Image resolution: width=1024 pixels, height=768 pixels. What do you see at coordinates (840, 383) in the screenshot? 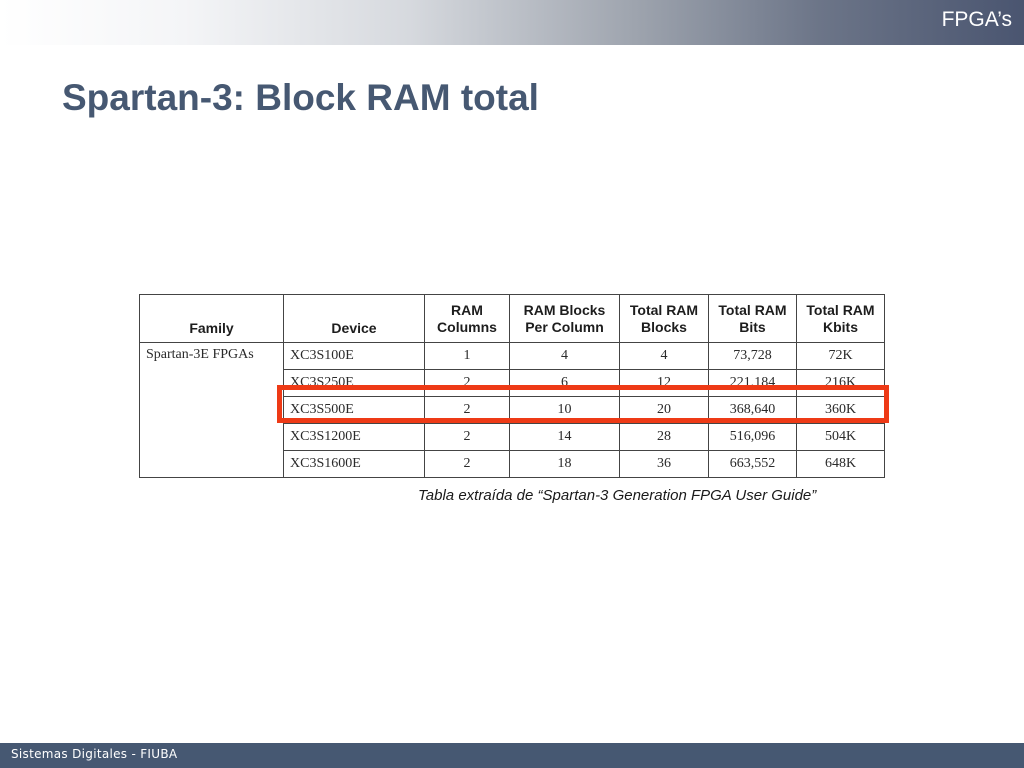
I see `total-ram-kbits-cell: 216K` at bounding box center [840, 383].